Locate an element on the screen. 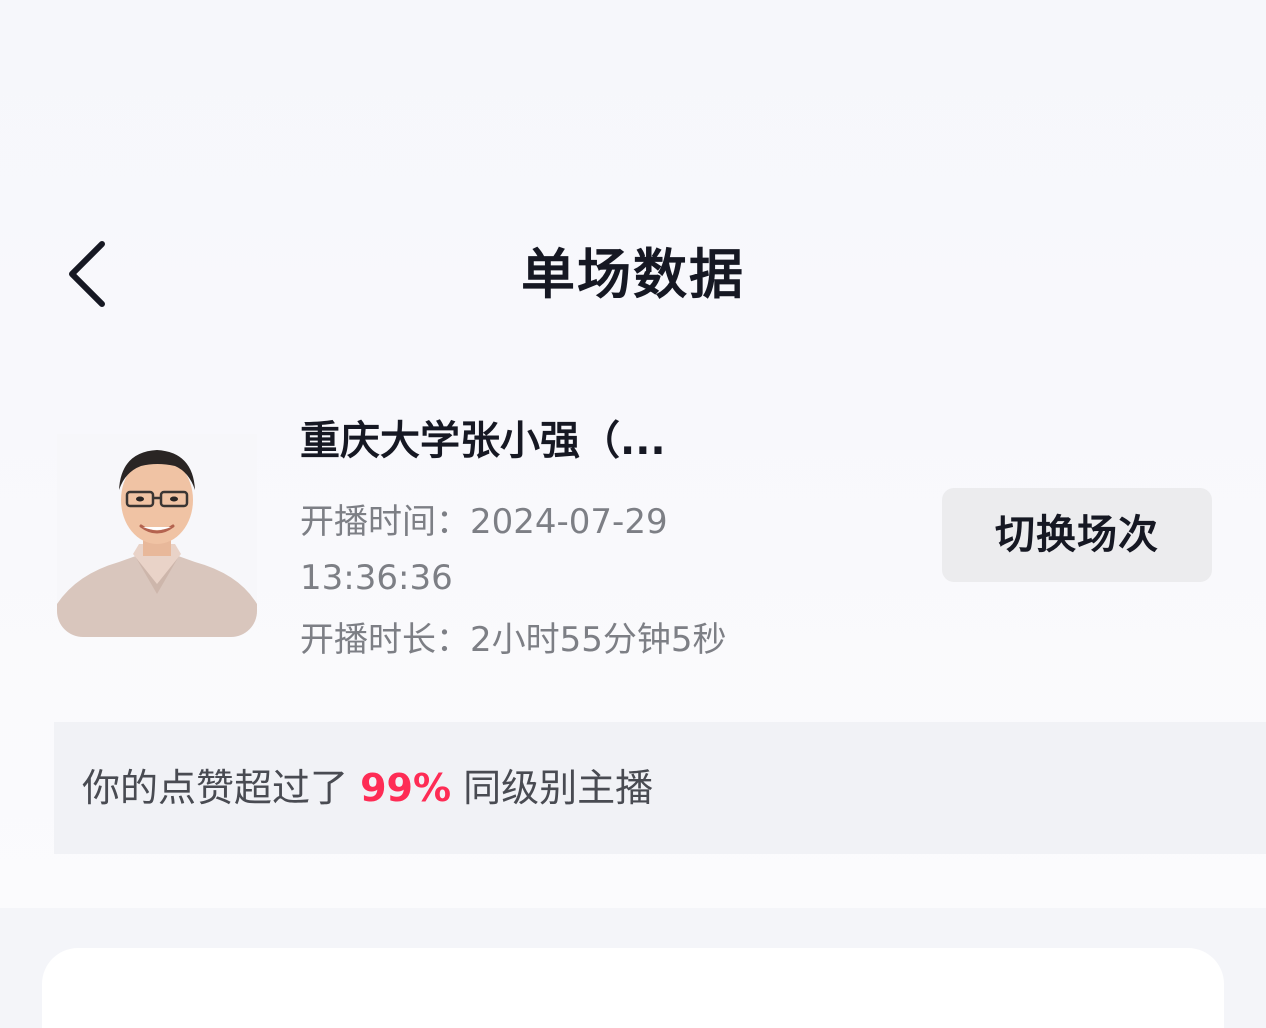 This screenshot has width=1266, height=1028. avatar is located at coordinates (157, 535).